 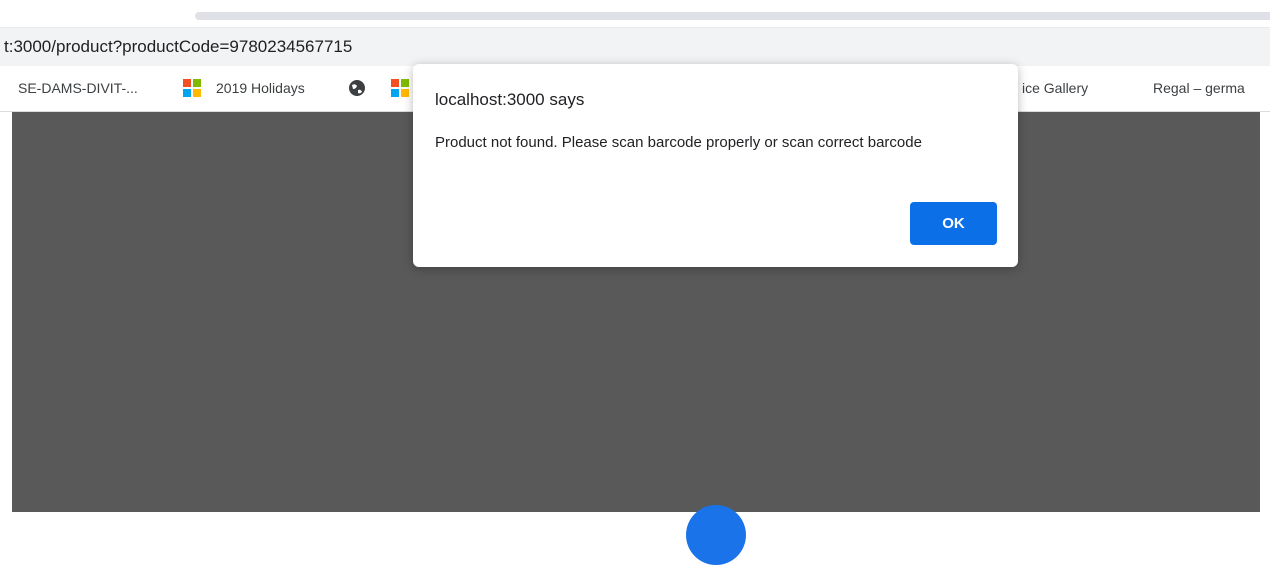 What do you see at coordinates (635, 46) in the screenshot?
I see `address-bar: t:3000/product?productCode=9780234567715` at bounding box center [635, 46].